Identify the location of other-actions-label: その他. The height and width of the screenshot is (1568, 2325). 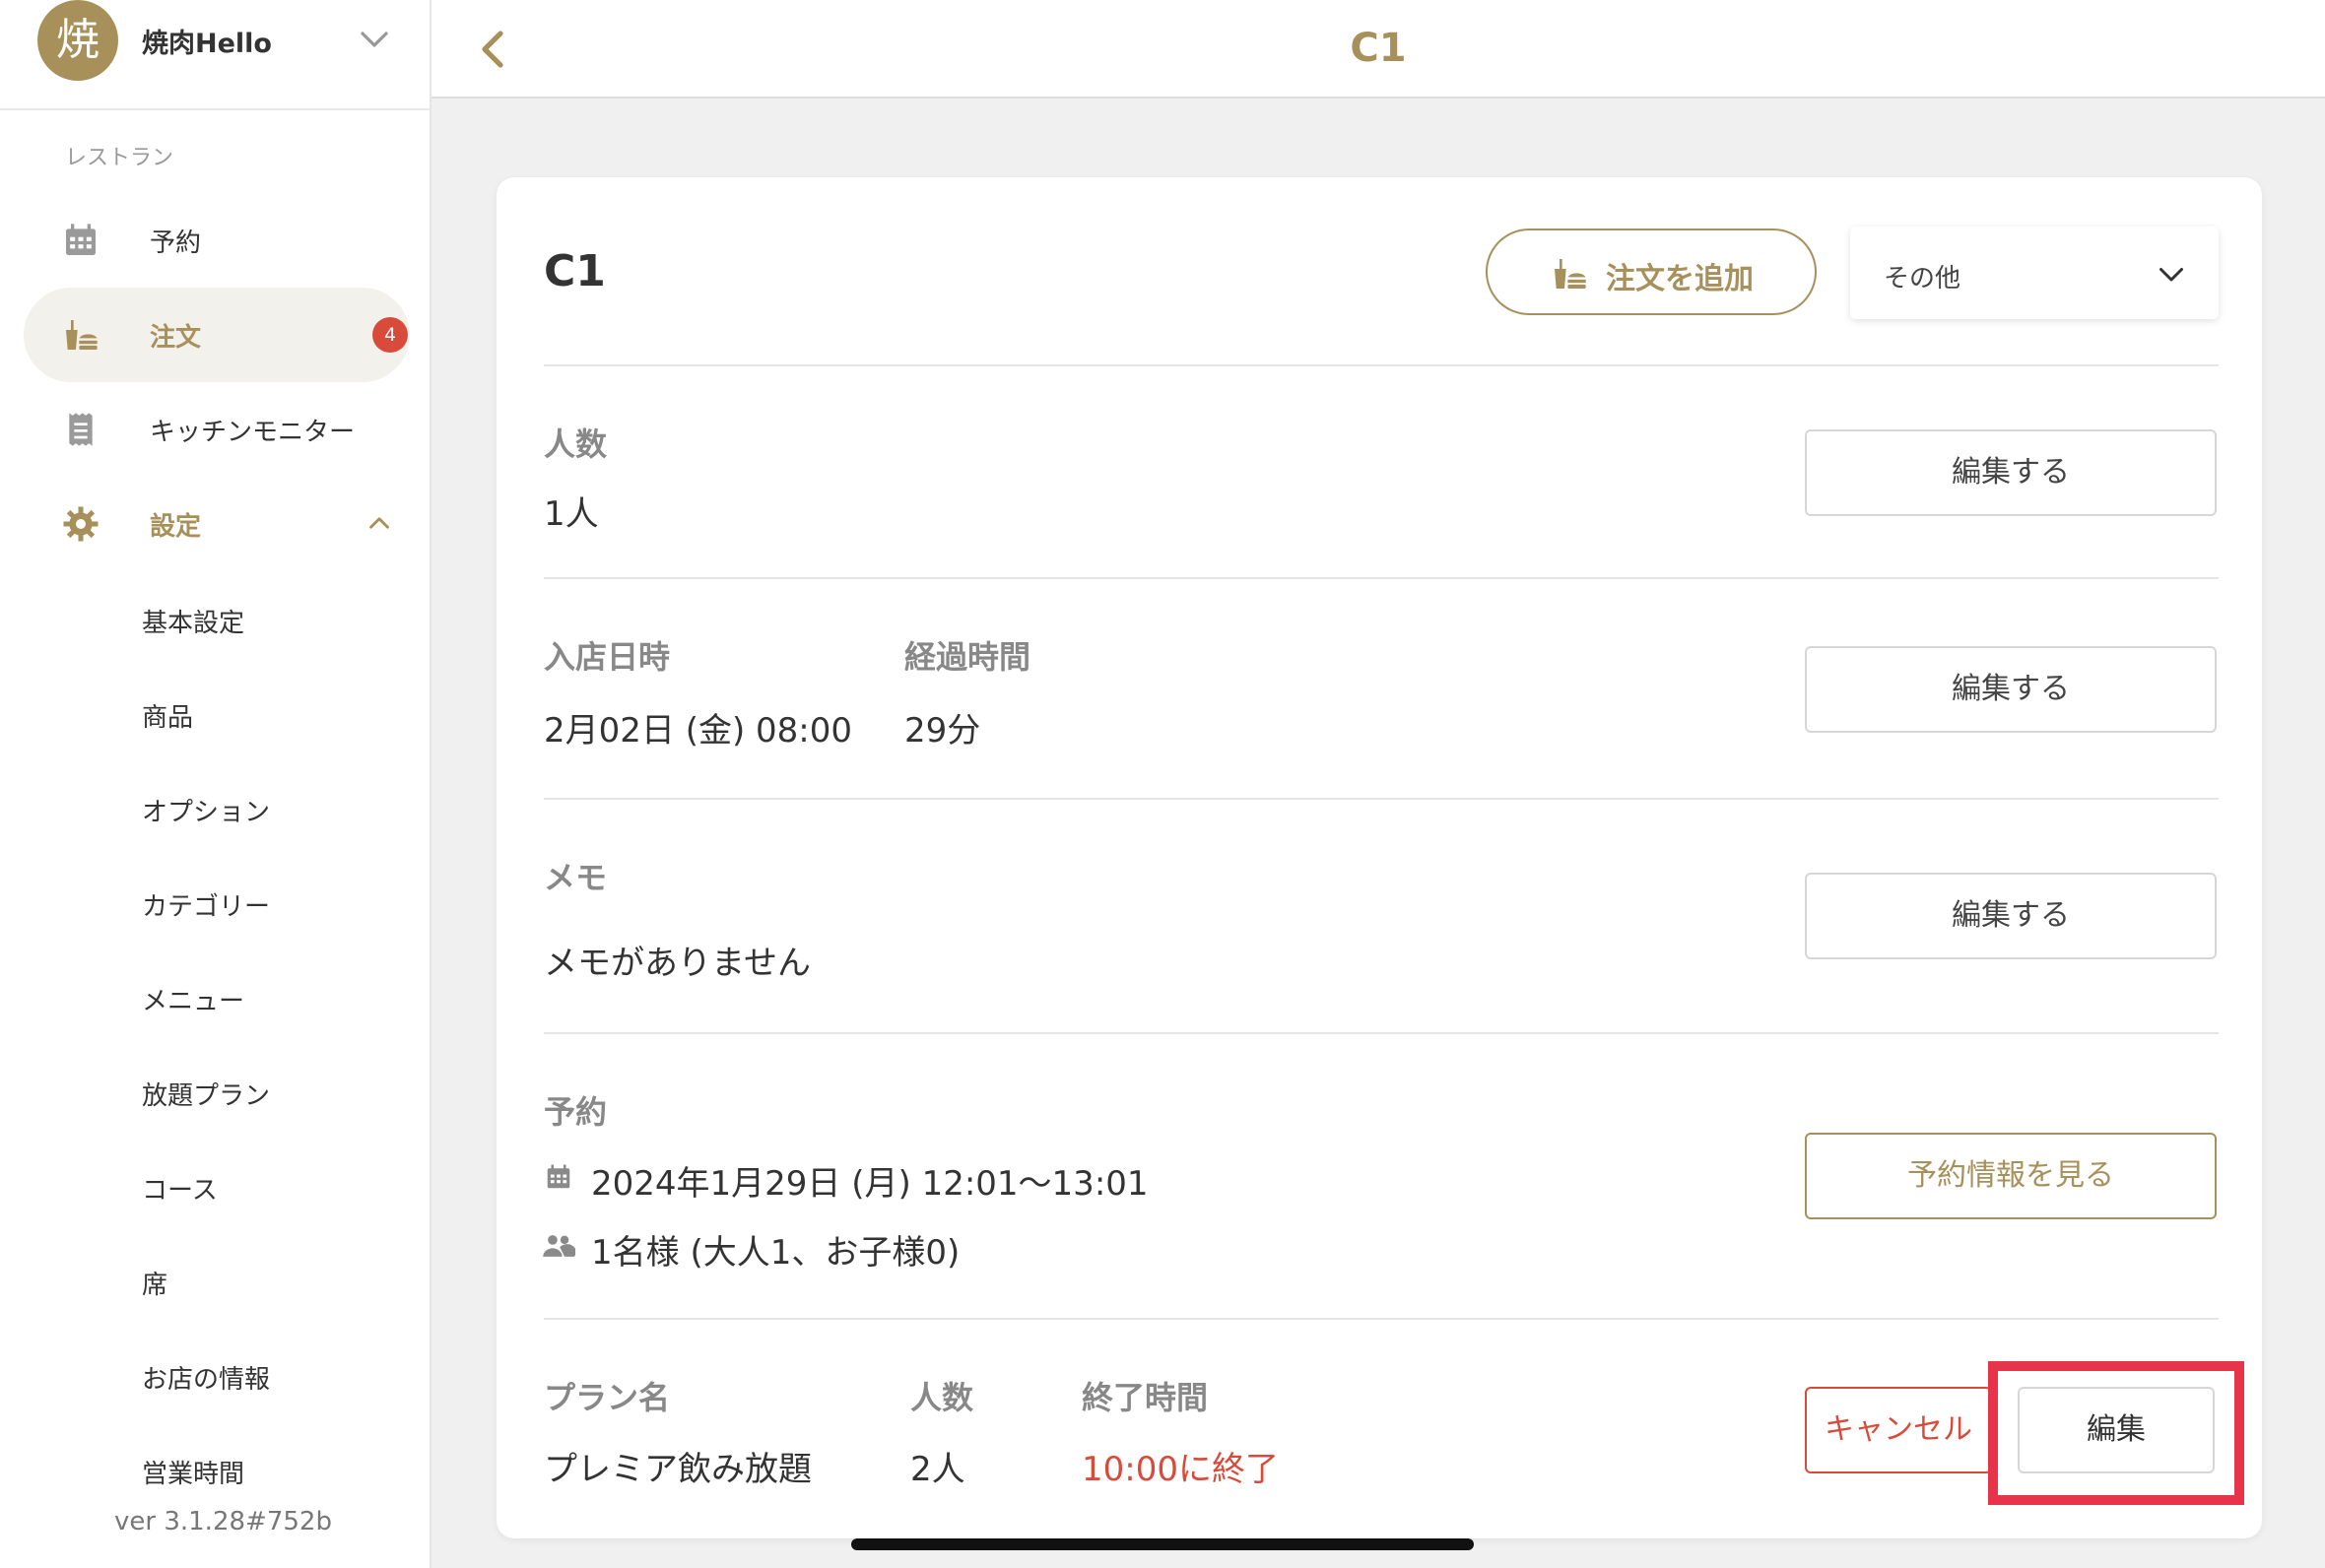
(1923, 279).